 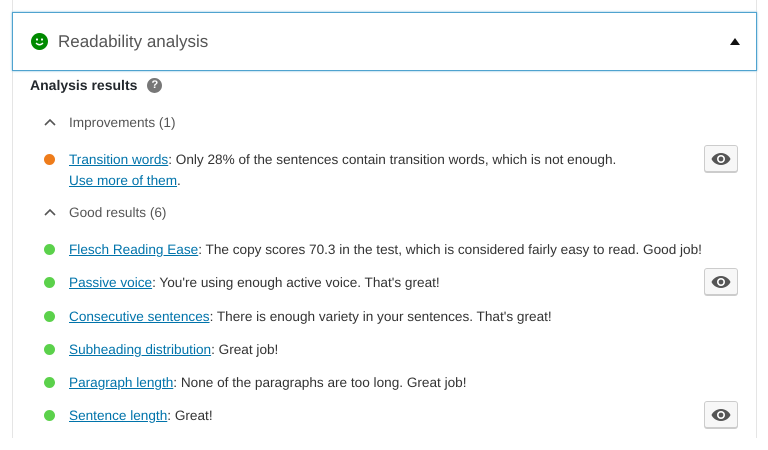 I want to click on panel-header: Readability analysis, so click(x=384, y=41).